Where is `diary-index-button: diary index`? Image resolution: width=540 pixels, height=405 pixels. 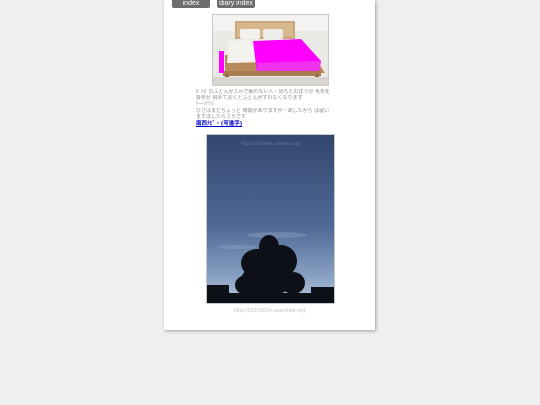
diary-index-button: diary index is located at coordinates (236, 4).